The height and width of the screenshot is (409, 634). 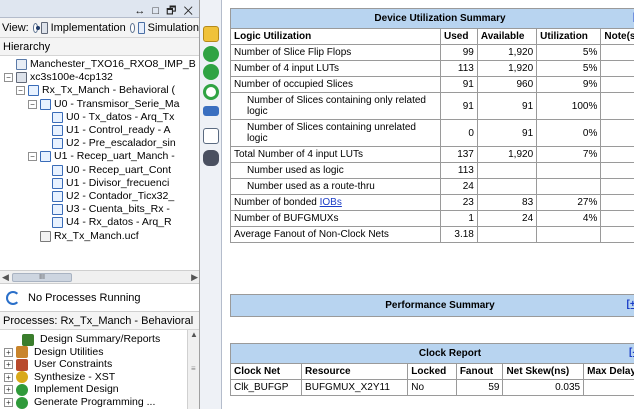 What do you see at coordinates (355, 387) in the screenshot?
I see `cell-resource: BUFGMUX_X2Y11` at bounding box center [355, 387].